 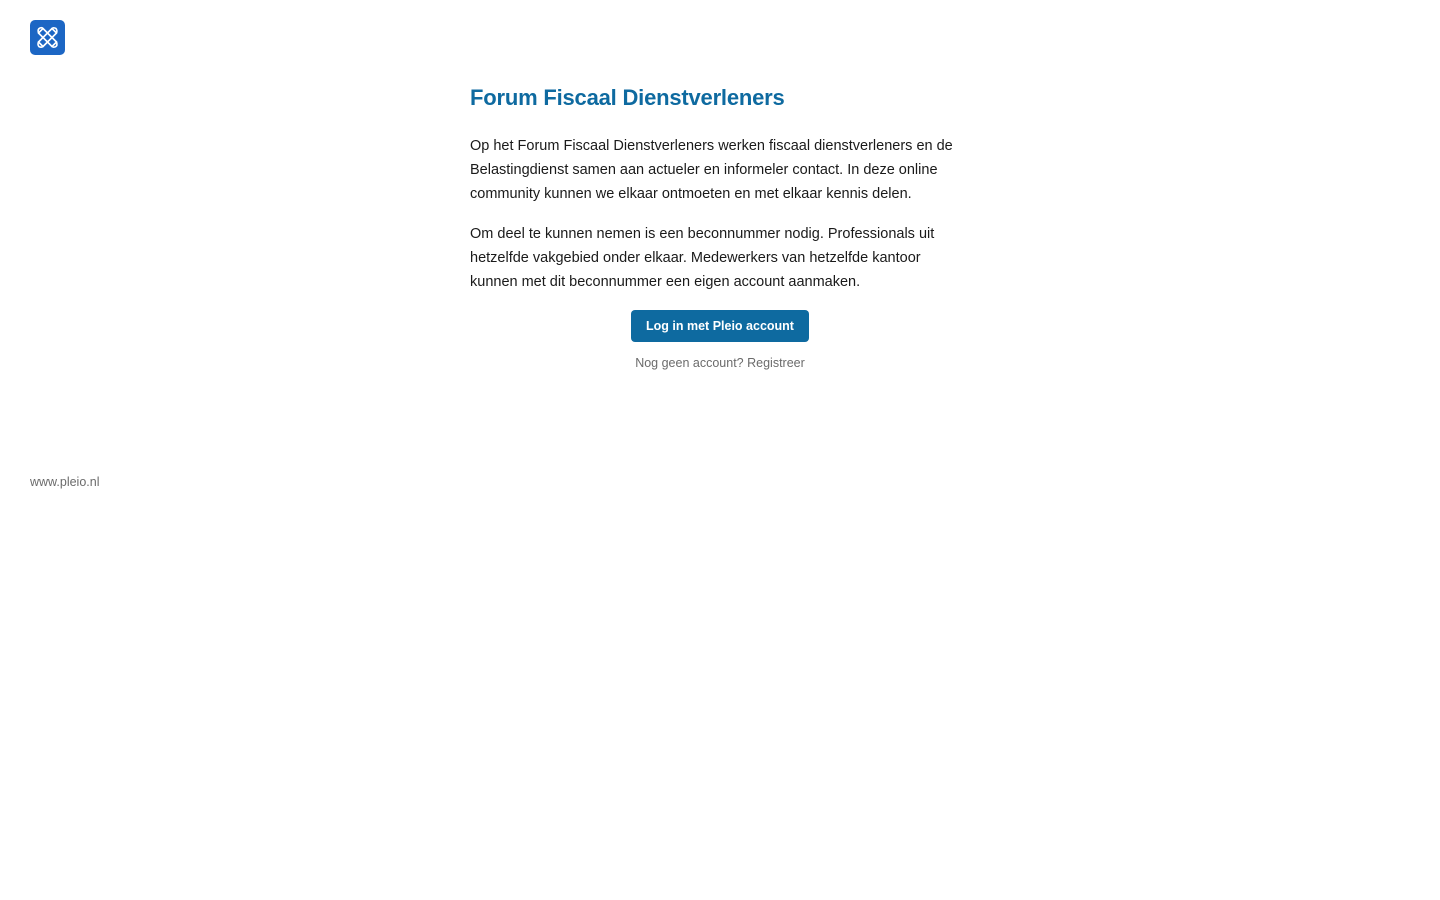 I want to click on footer-pleio-link: www.pleio.nl, so click(x=64, y=482).